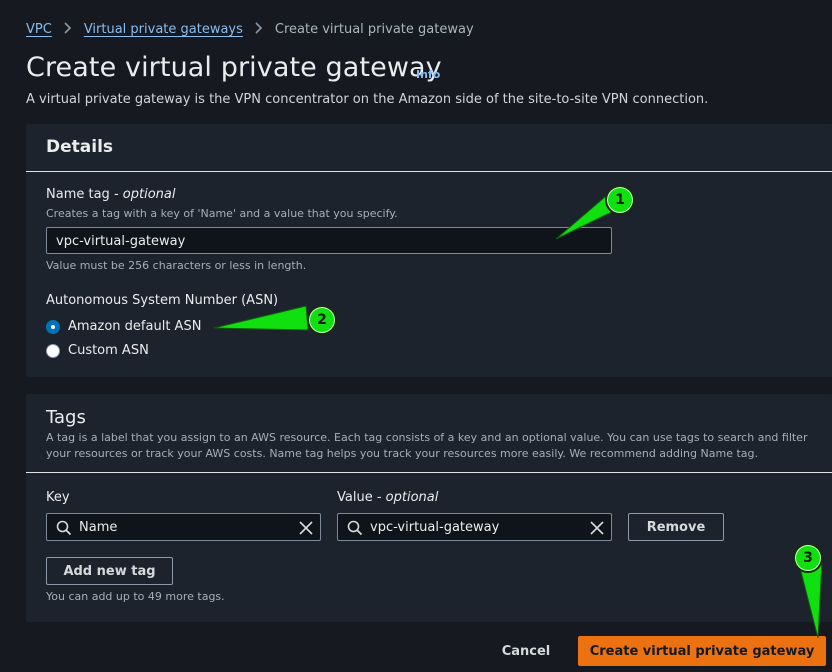 The image size is (832, 672). Describe the element at coordinates (322, 320) in the screenshot. I see `callout-2-badge: 2` at that location.